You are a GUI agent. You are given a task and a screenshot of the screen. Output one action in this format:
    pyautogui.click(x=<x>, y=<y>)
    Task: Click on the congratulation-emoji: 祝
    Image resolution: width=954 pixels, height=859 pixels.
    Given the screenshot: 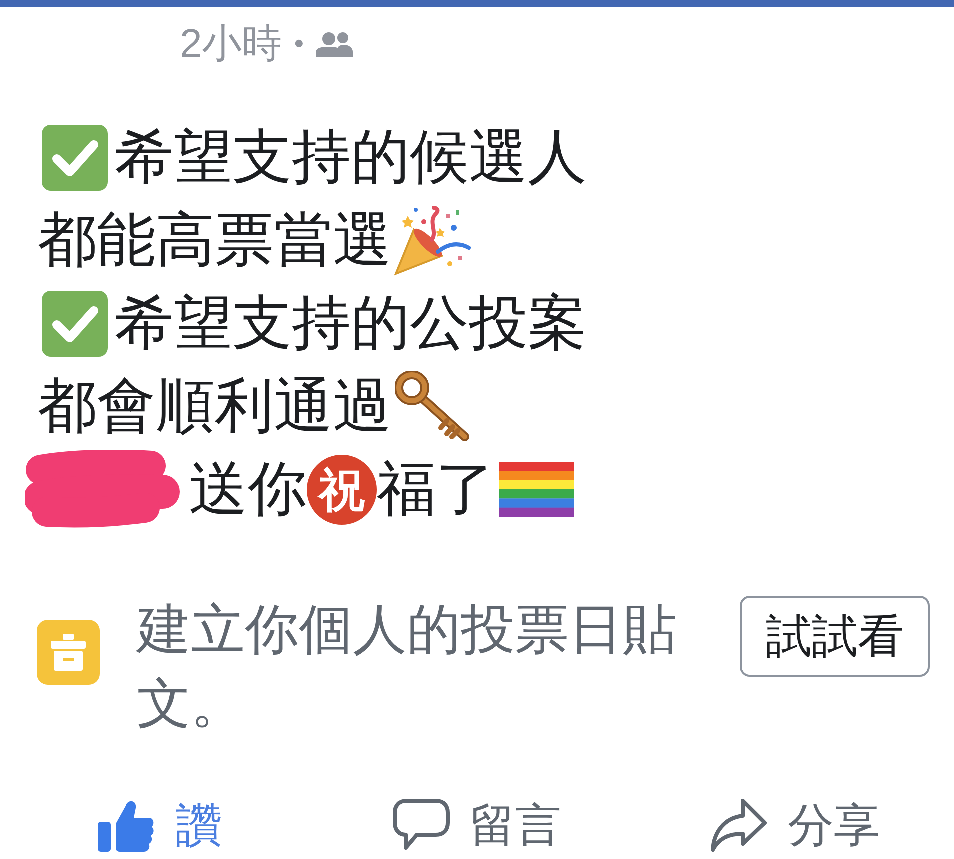 What is the action you would take?
    pyautogui.click(x=342, y=489)
    